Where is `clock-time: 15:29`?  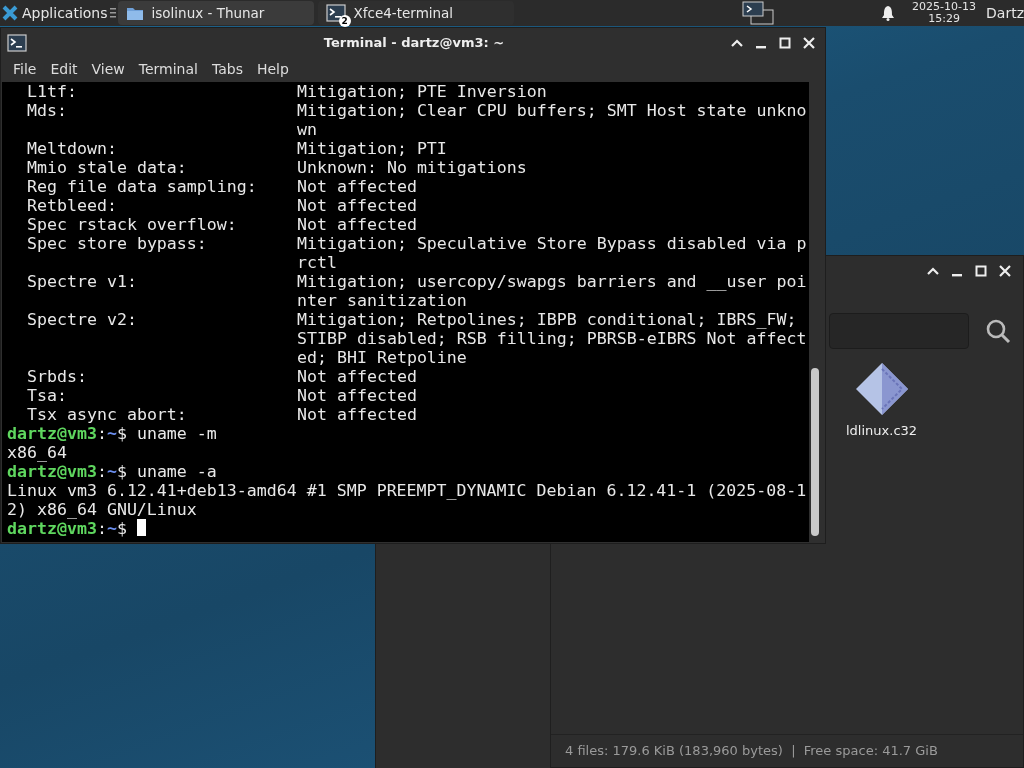
clock-time: 15:29 is located at coordinates (944, 19).